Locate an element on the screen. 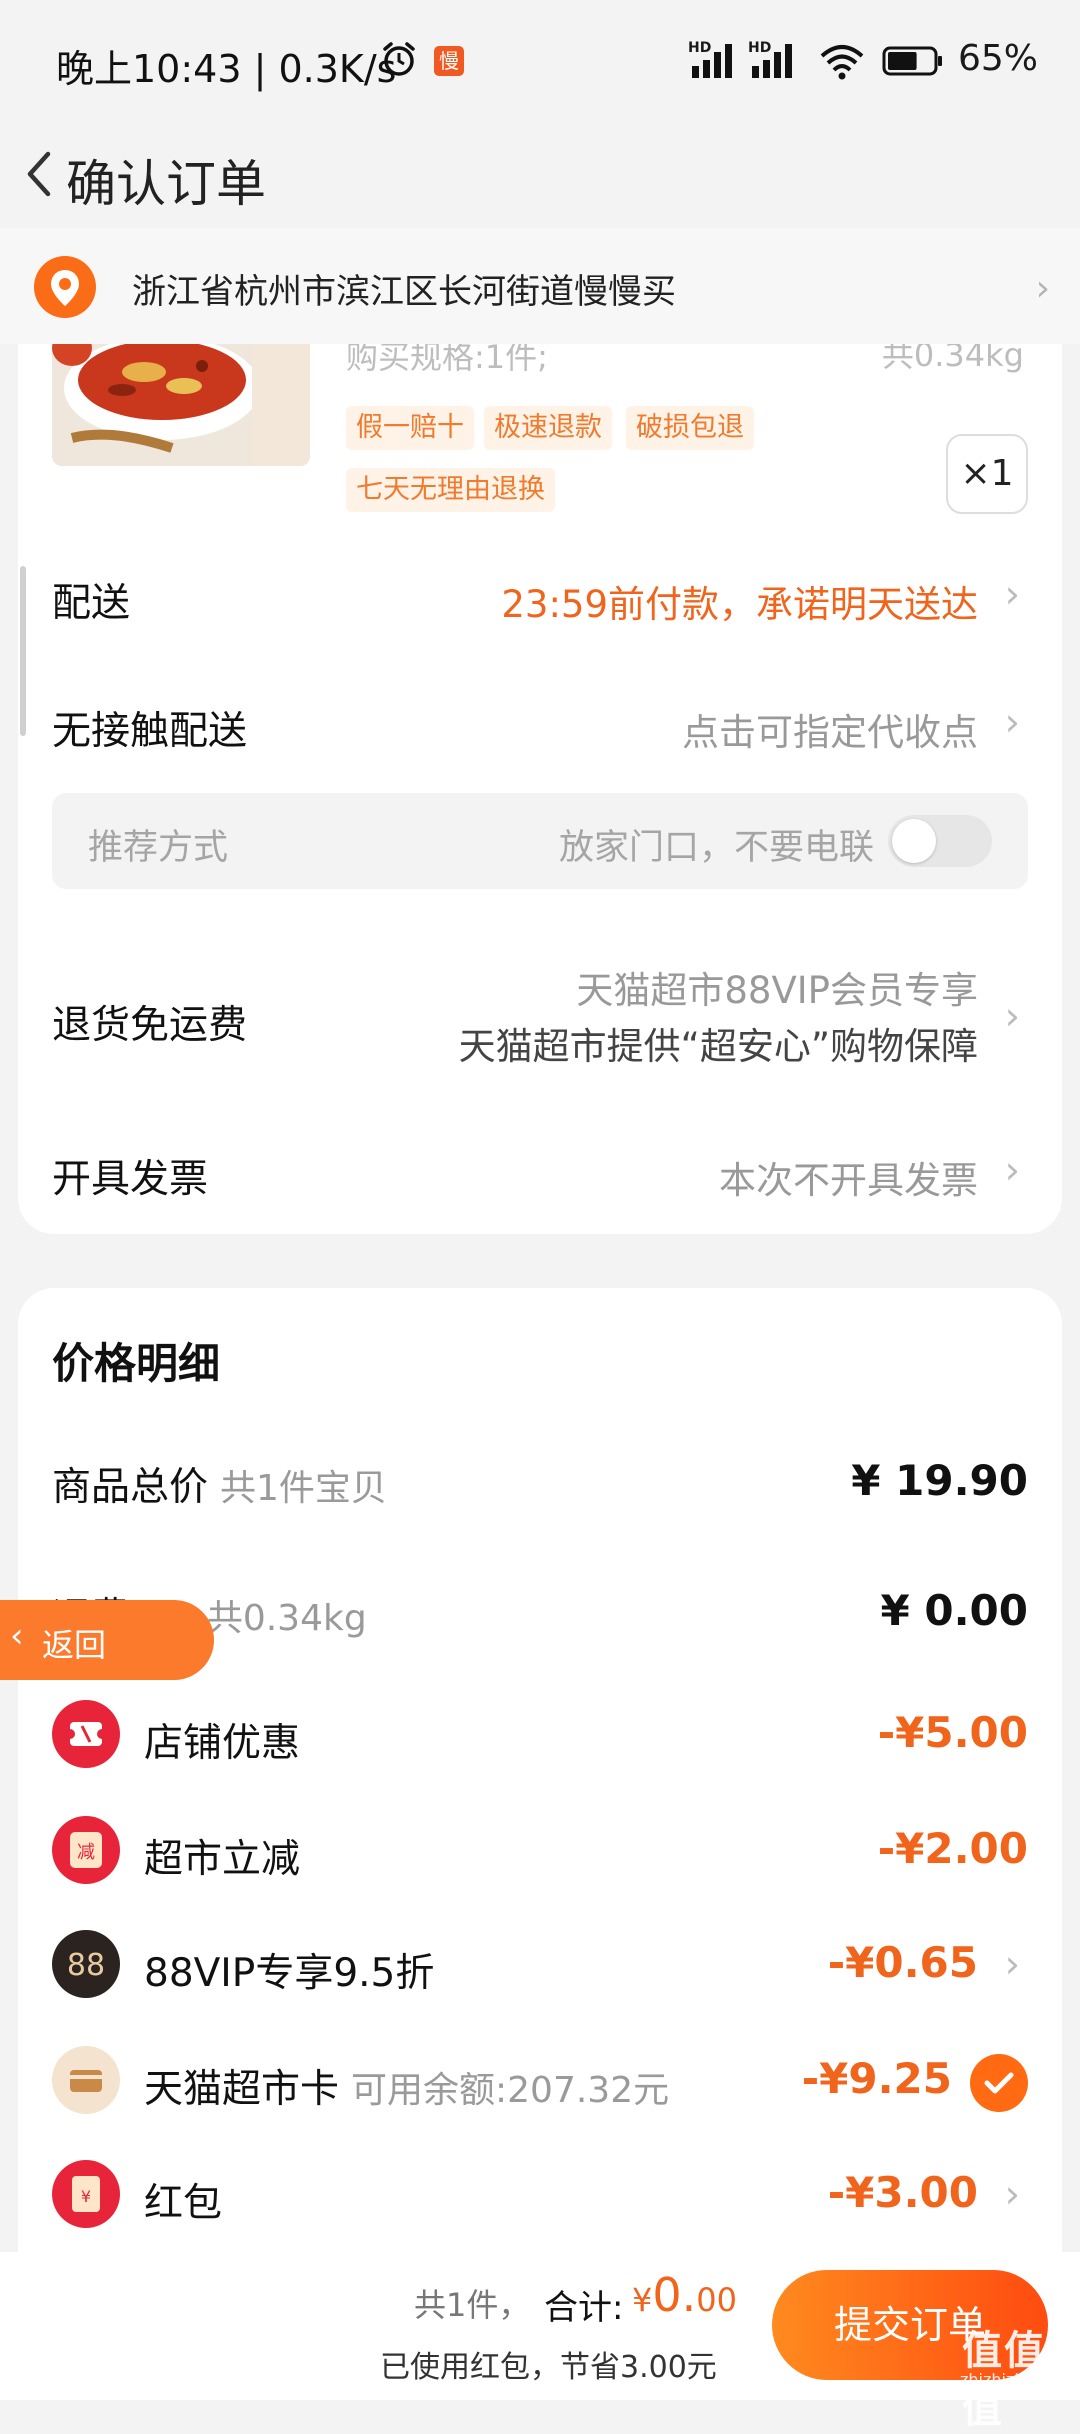 Image resolution: width=1080 pixels, height=2434 pixels. wifi-icon is located at coordinates (842, 62).